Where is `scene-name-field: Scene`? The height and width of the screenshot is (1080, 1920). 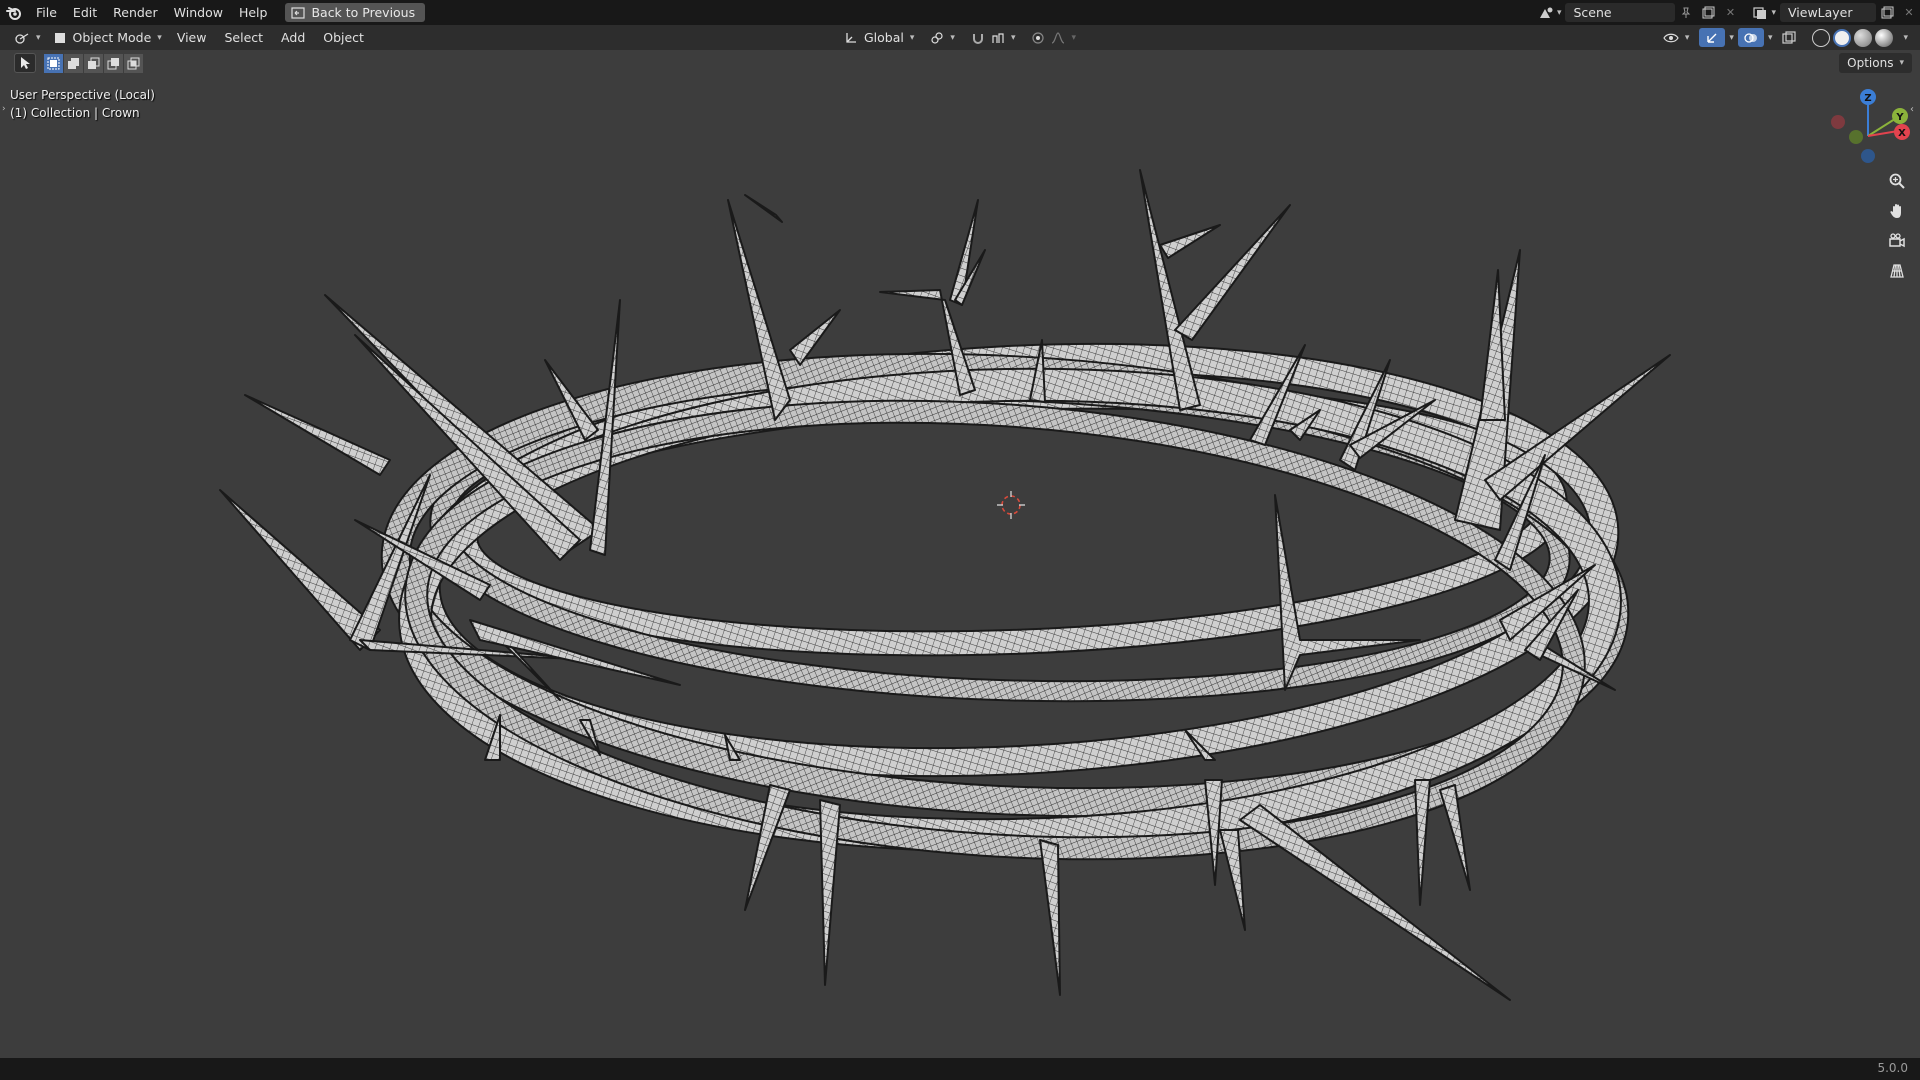
scene-name-field: Scene is located at coordinates (1620, 12).